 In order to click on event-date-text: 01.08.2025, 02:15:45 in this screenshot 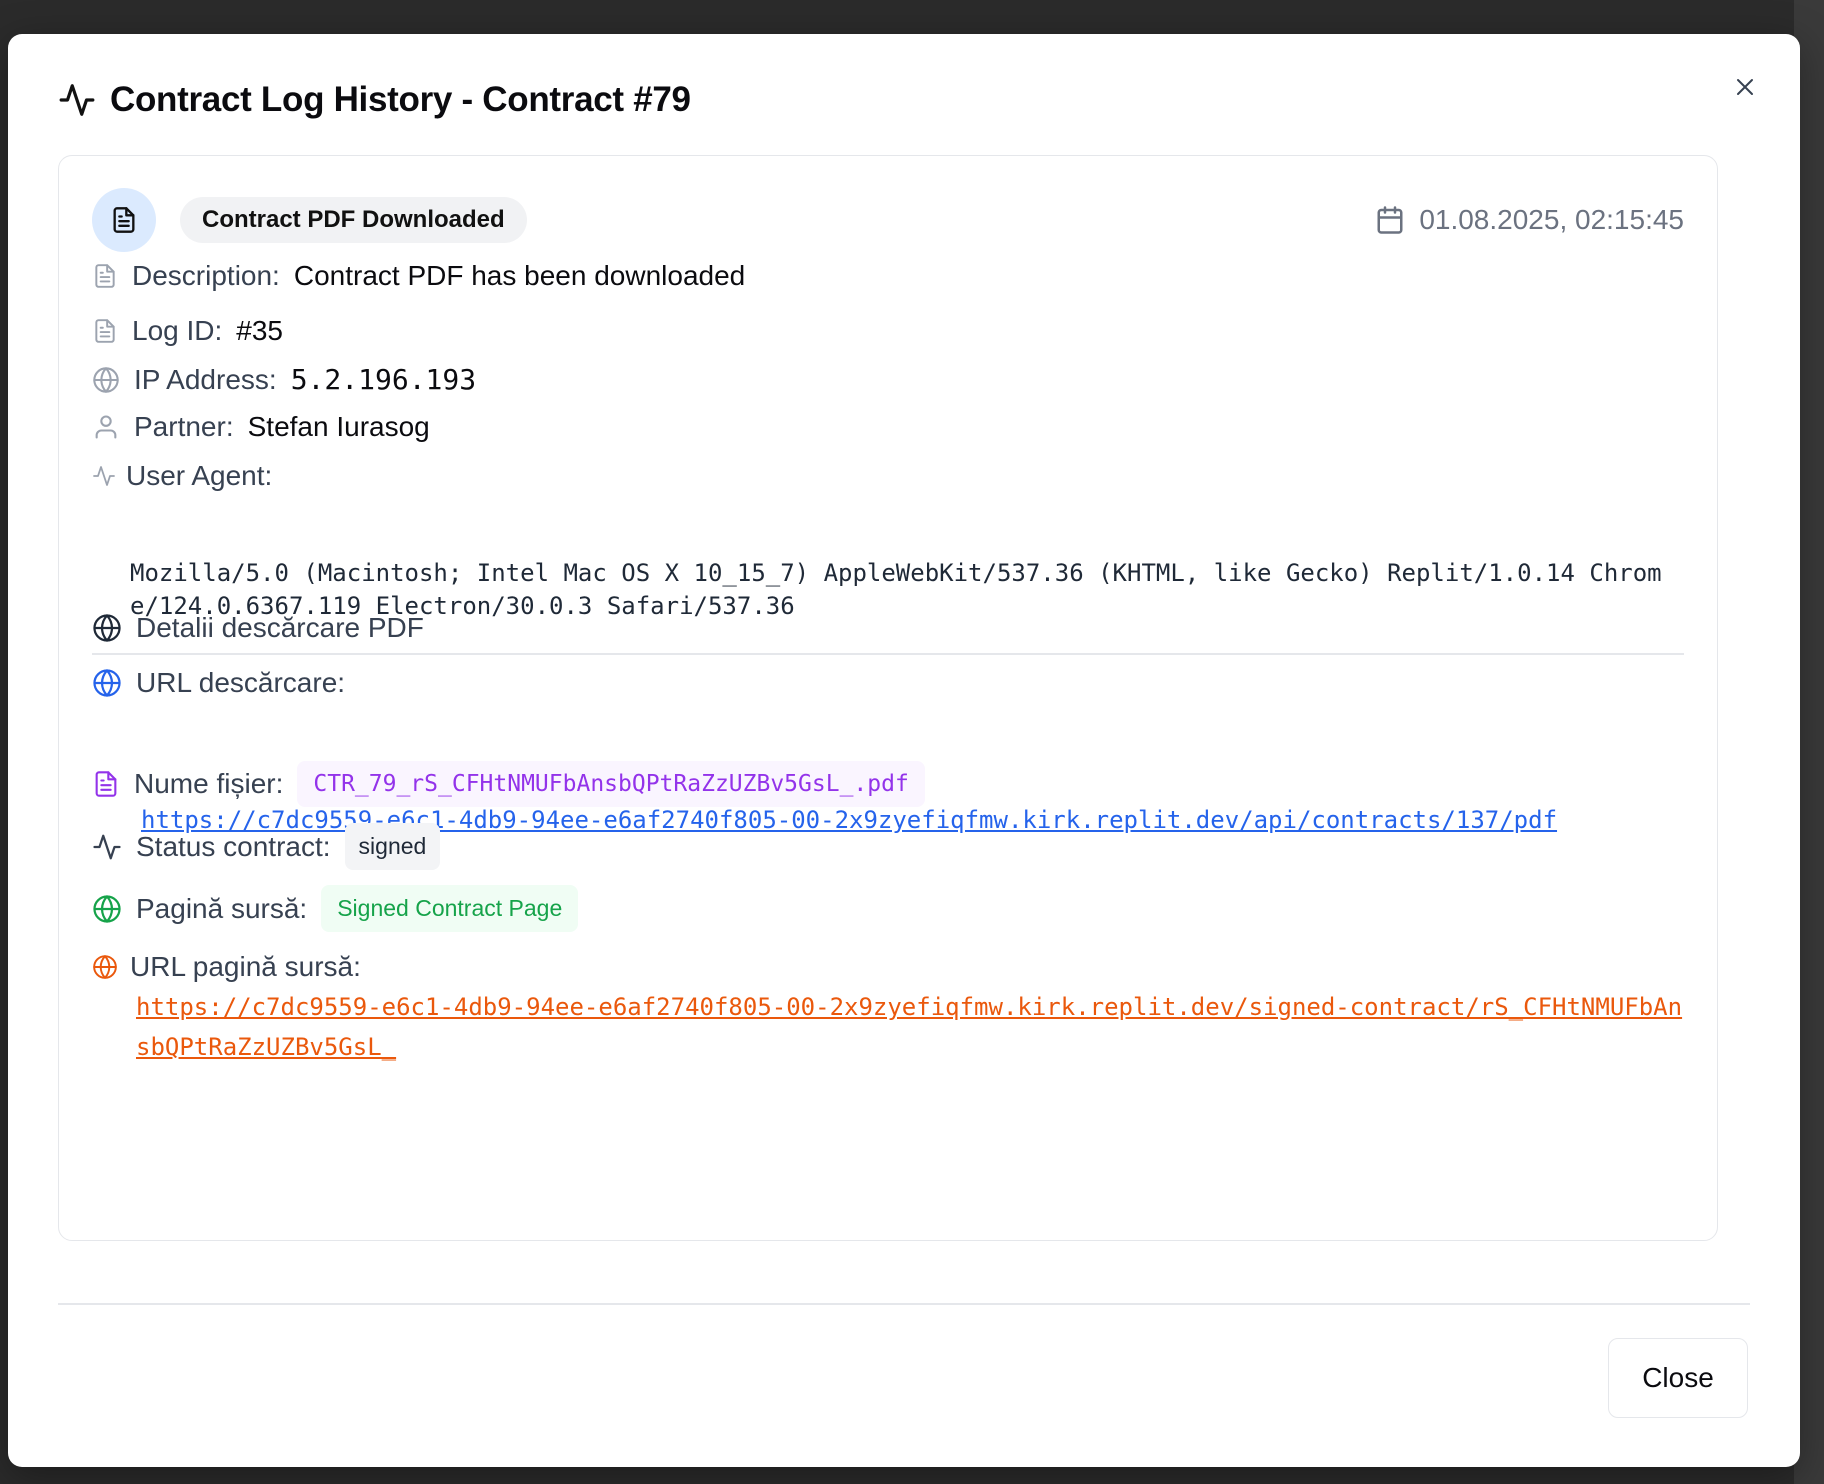, I will do `click(1551, 219)`.